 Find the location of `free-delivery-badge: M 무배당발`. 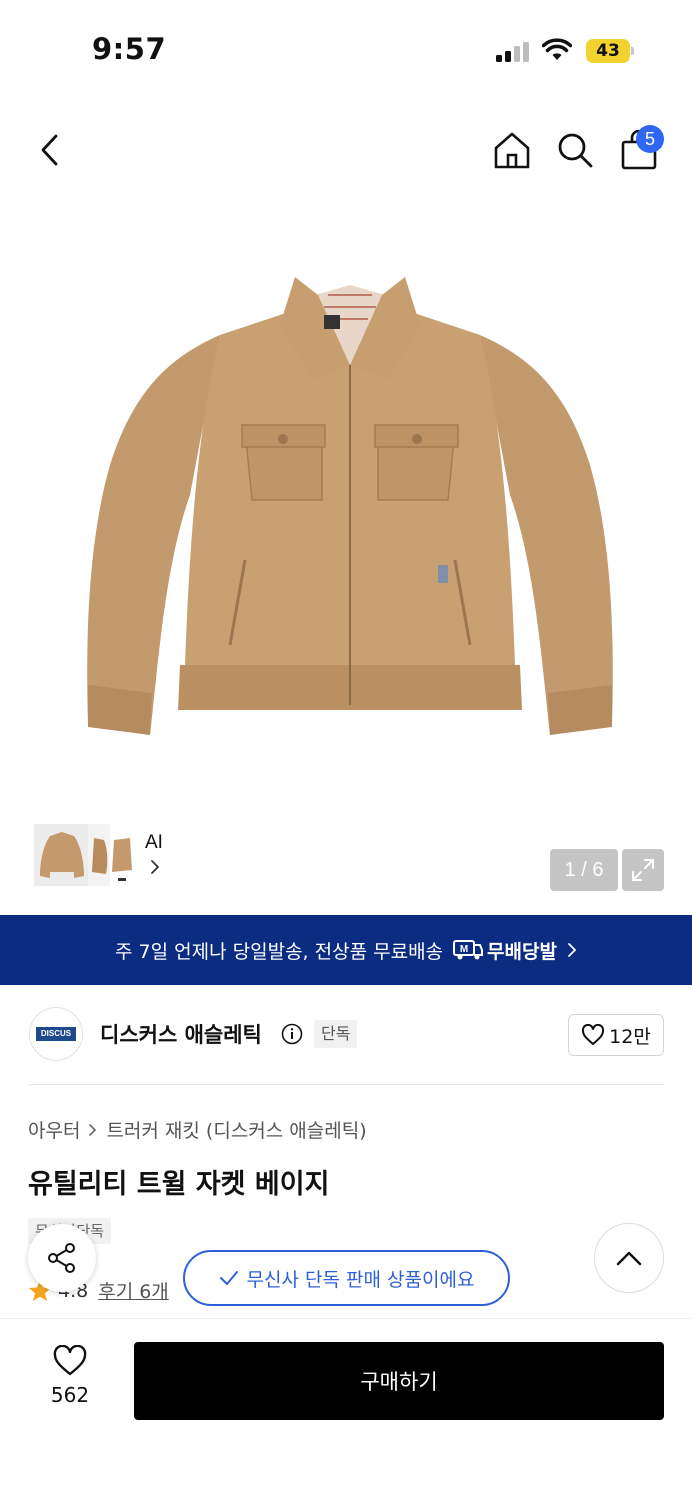

free-delivery-badge: M 무배당발 is located at coordinates (505, 950).